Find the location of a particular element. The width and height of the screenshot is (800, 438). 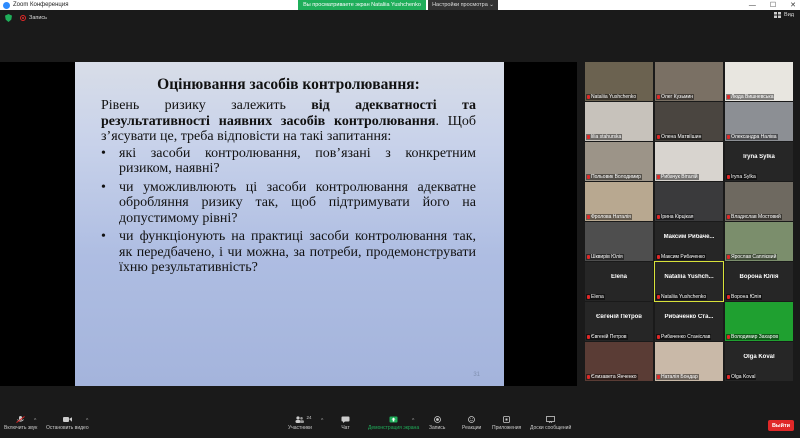

view-label: Вид is located at coordinates (789, 15).